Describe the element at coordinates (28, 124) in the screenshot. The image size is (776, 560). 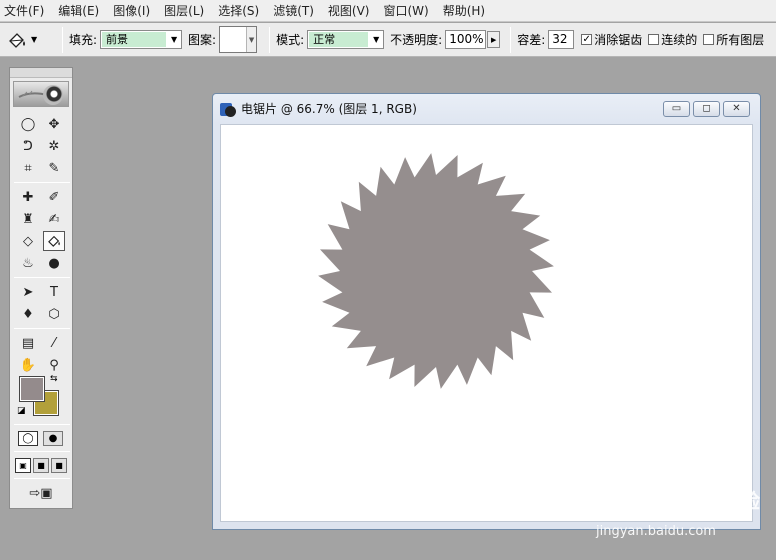
I see `elliptical-marquee-tool: ◯` at that location.